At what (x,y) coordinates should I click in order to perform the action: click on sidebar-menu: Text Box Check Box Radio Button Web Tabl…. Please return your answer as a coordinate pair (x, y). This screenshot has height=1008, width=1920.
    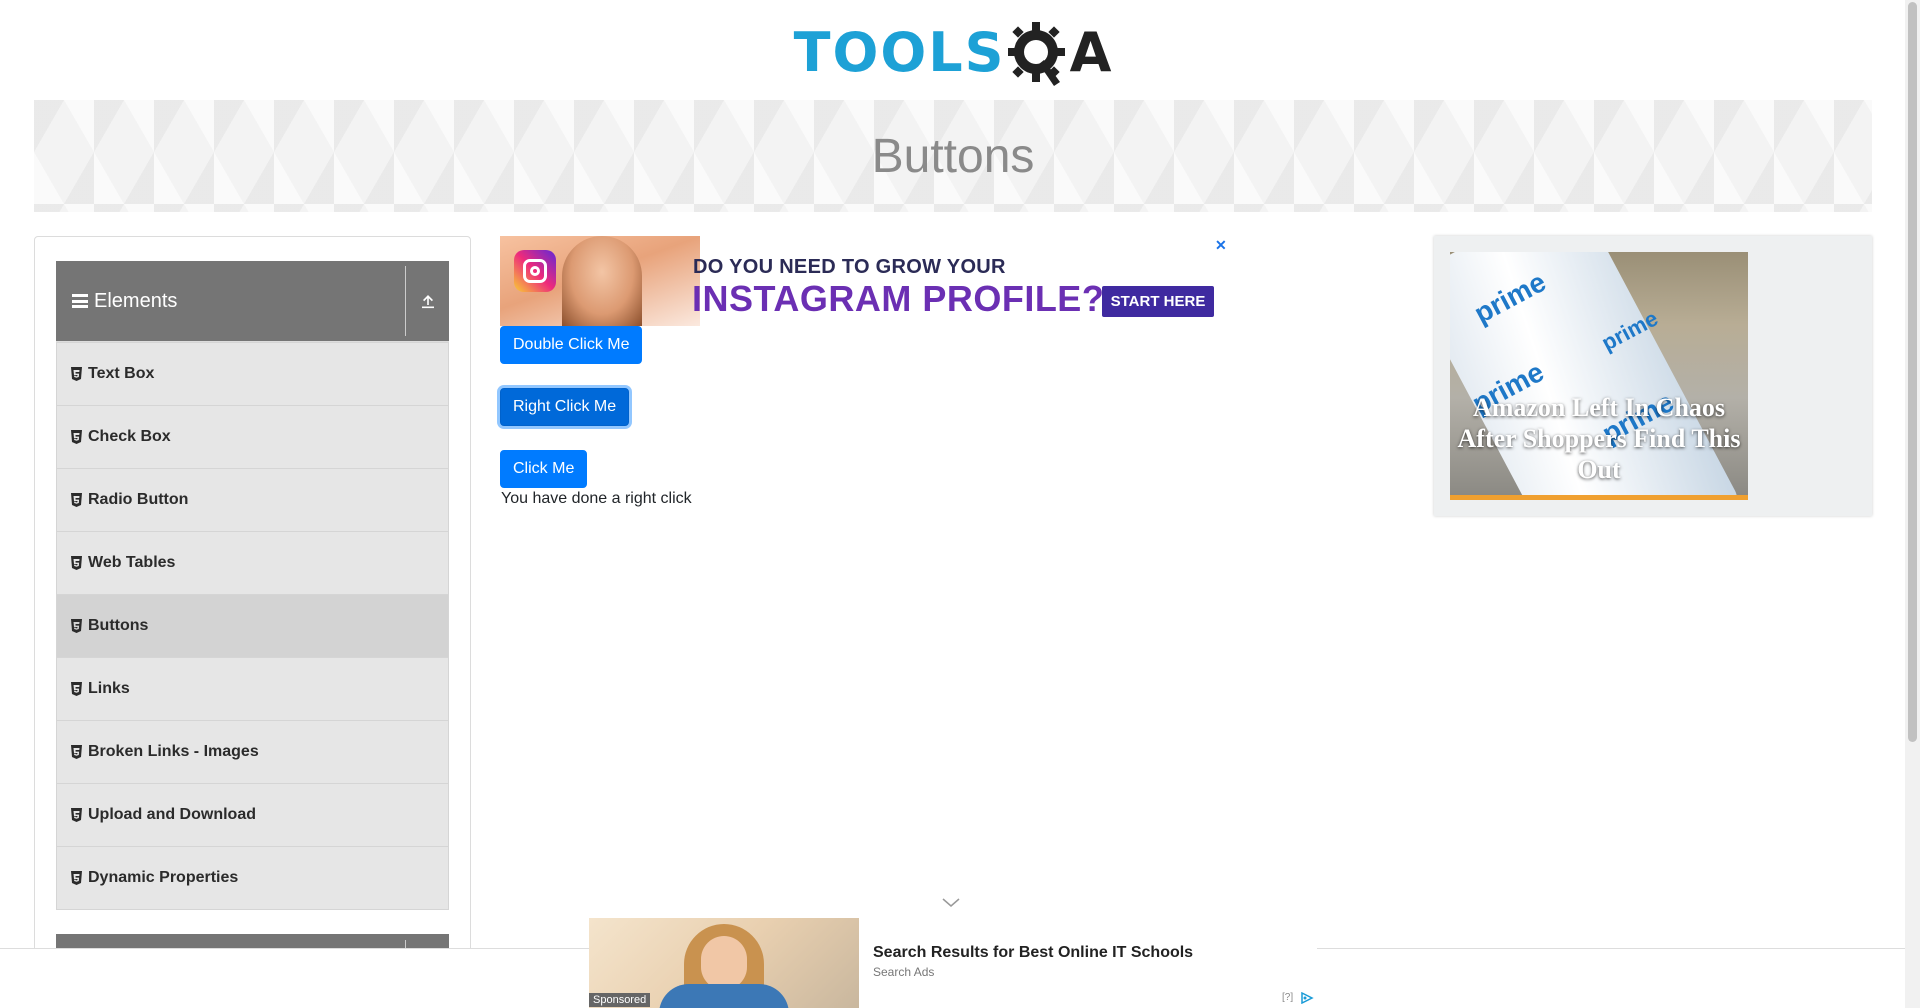
    Looking at the image, I should click on (252, 626).